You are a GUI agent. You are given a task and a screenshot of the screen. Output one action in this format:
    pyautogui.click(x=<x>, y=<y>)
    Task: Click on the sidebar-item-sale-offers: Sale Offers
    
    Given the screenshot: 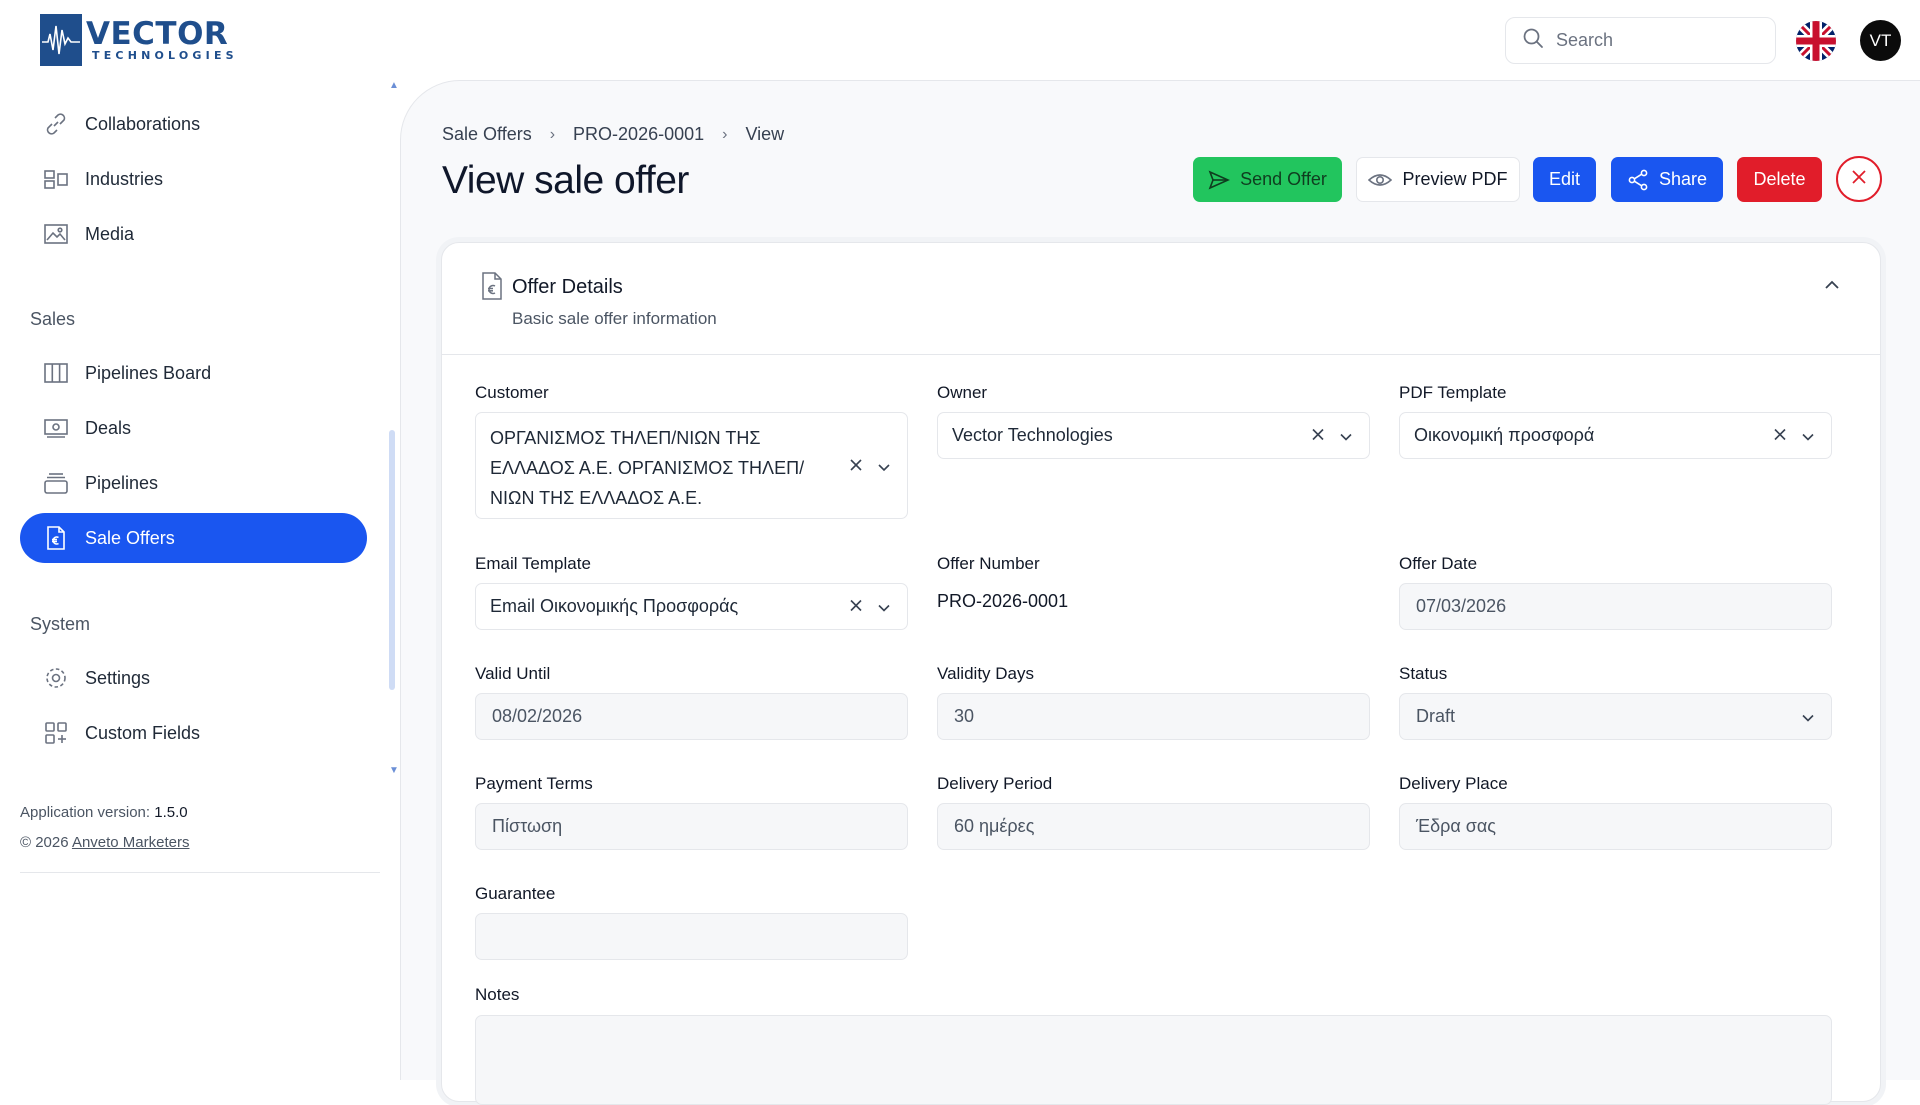 What is the action you would take?
    pyautogui.click(x=193, y=538)
    